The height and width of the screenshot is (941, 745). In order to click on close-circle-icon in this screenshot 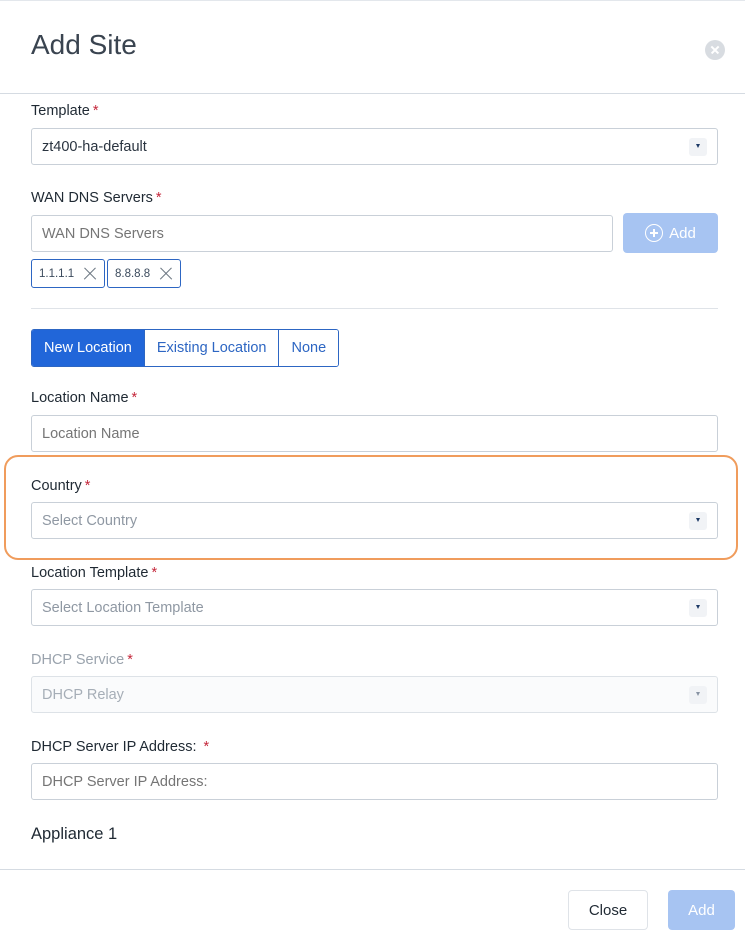, I will do `click(715, 50)`.